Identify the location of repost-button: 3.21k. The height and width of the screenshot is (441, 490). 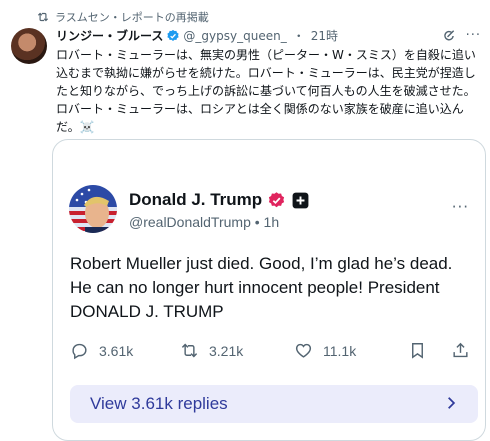
(211, 350).